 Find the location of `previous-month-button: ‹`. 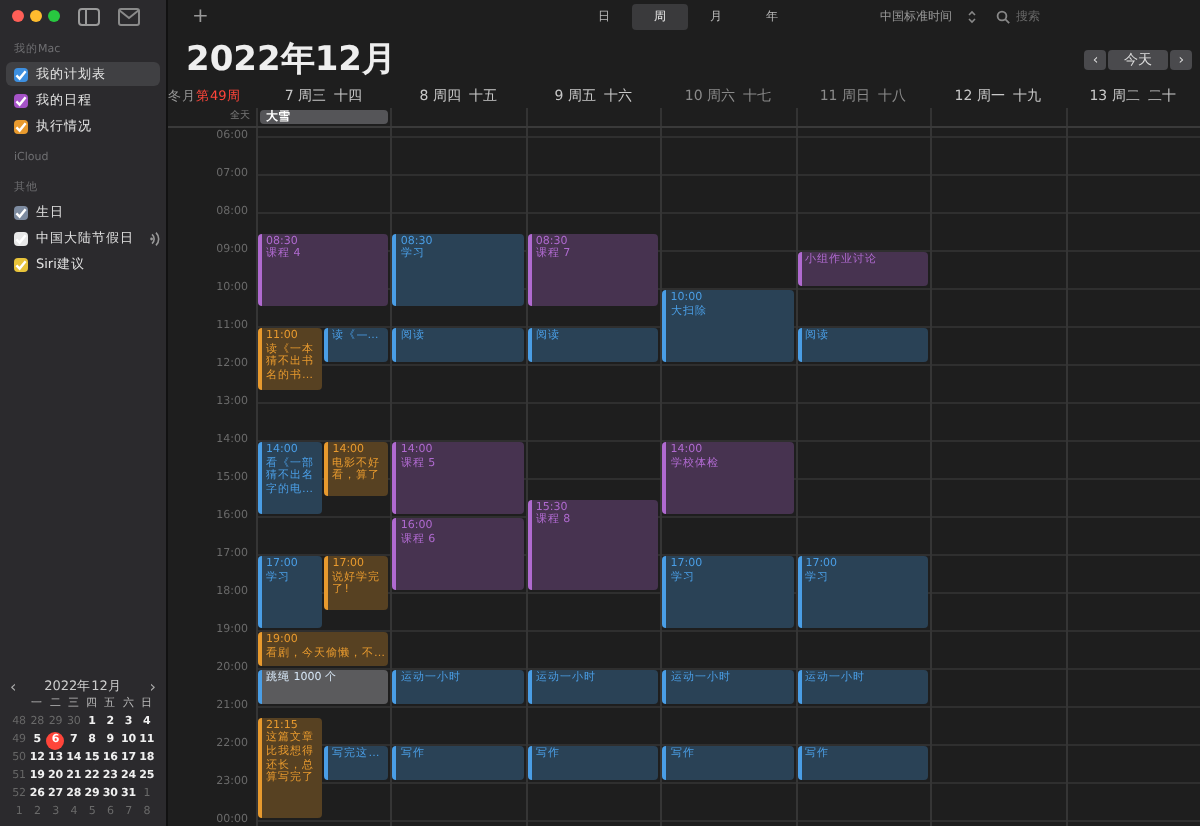

previous-month-button: ‹ is located at coordinates (13, 686).